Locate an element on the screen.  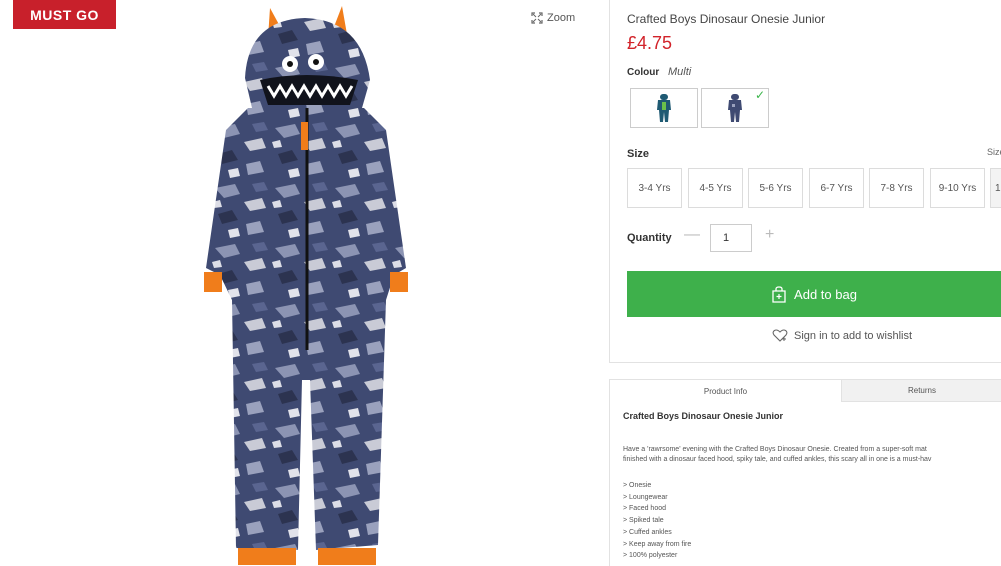
zoom-button: Zoom is located at coordinates (553, 18).